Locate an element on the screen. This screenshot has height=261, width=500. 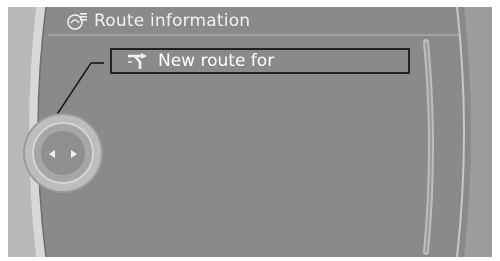
arrow-left-icon is located at coordinates (52, 153).